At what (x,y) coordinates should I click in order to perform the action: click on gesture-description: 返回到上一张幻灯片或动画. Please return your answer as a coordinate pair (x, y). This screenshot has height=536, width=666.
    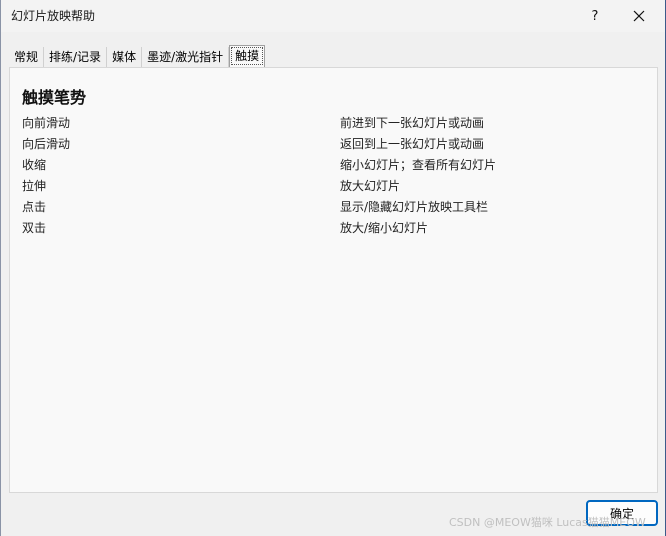
    Looking at the image, I should click on (412, 144).